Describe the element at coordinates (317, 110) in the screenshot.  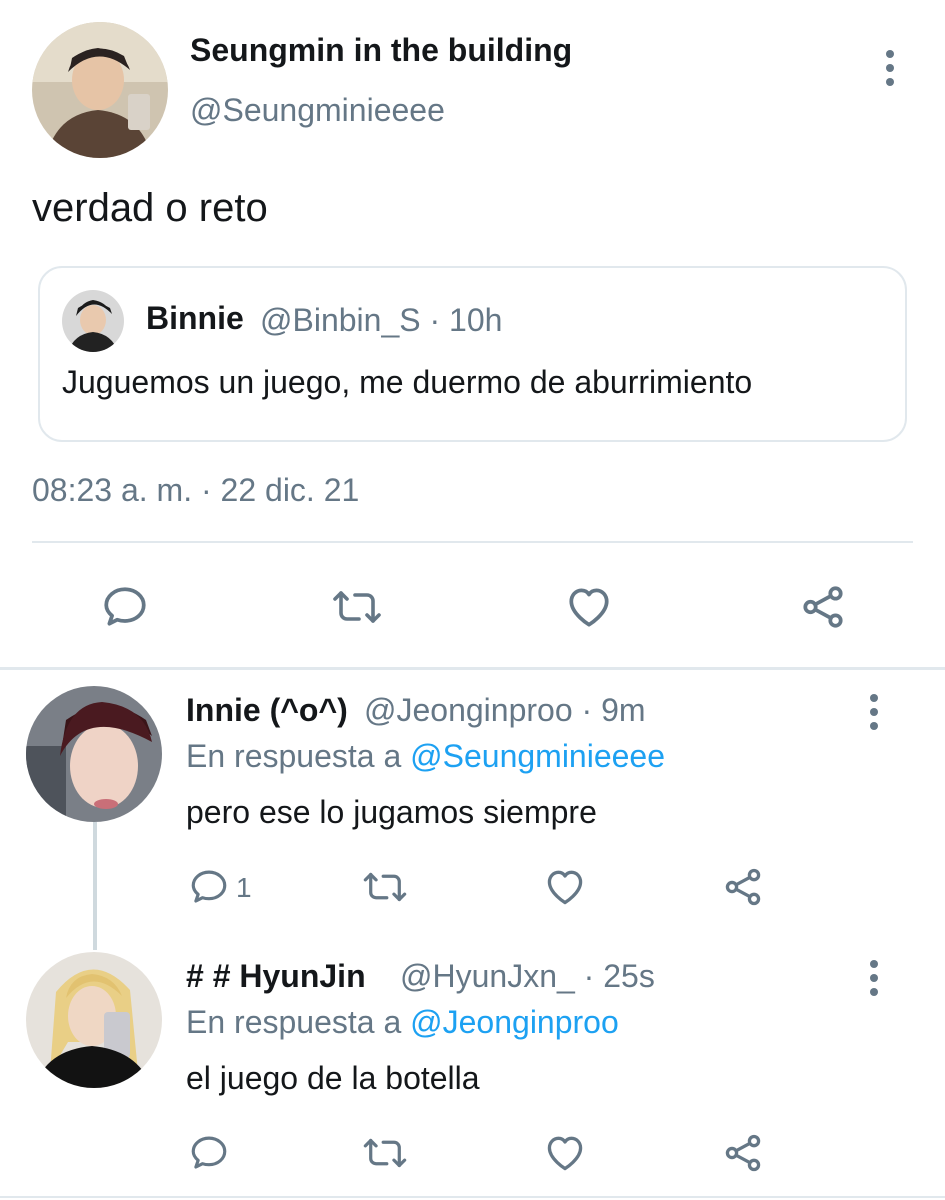
I see `author-handle: @Seungminieeee` at that location.